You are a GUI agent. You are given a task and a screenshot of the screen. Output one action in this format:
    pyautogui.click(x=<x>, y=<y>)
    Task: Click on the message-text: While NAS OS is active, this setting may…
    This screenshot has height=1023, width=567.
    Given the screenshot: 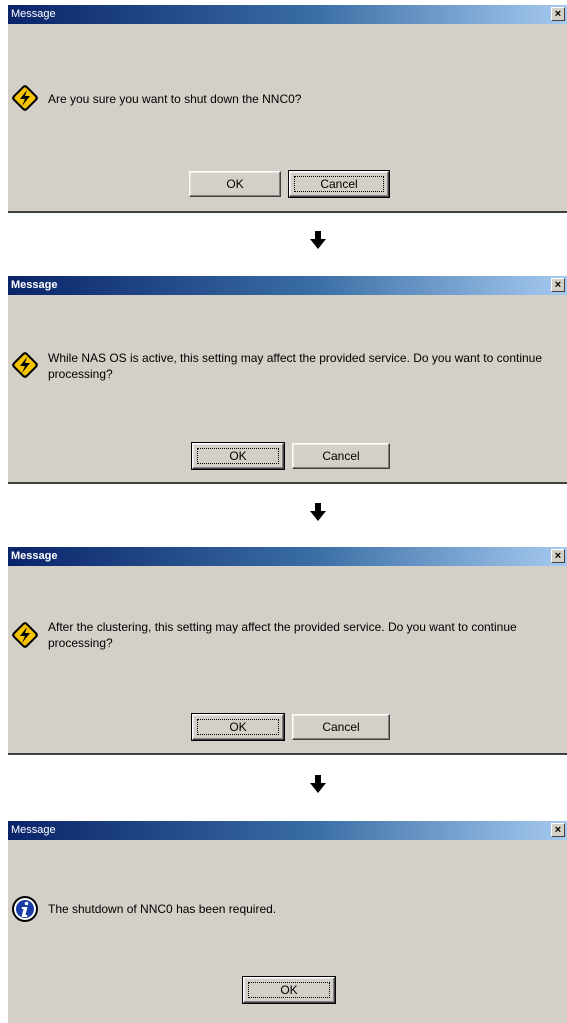 What is the action you would take?
    pyautogui.click(x=295, y=366)
    